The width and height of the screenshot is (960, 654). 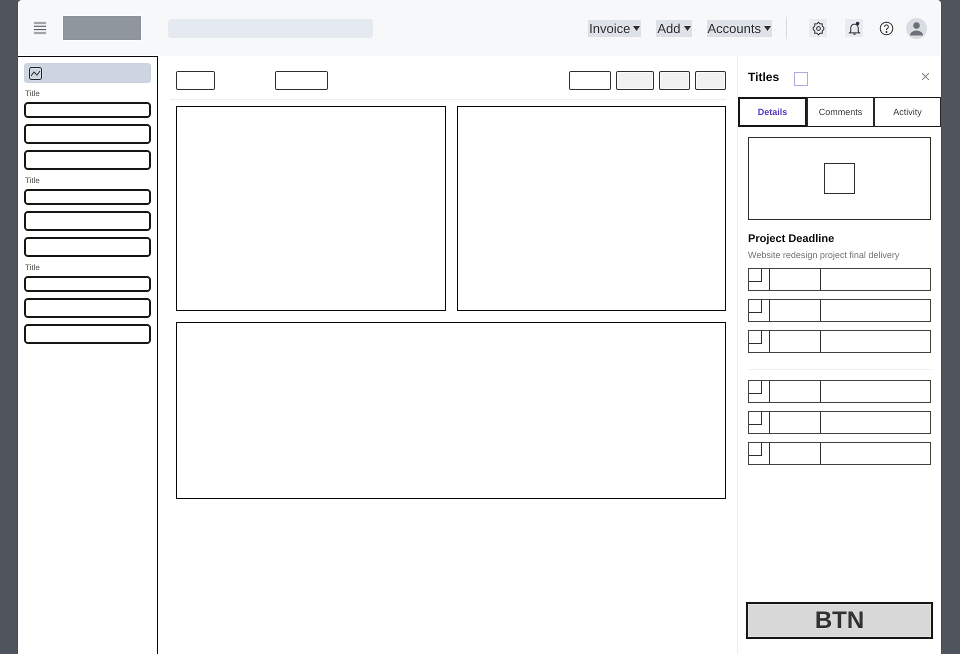 What do you see at coordinates (907, 112) in the screenshot?
I see `tab: Activity` at bounding box center [907, 112].